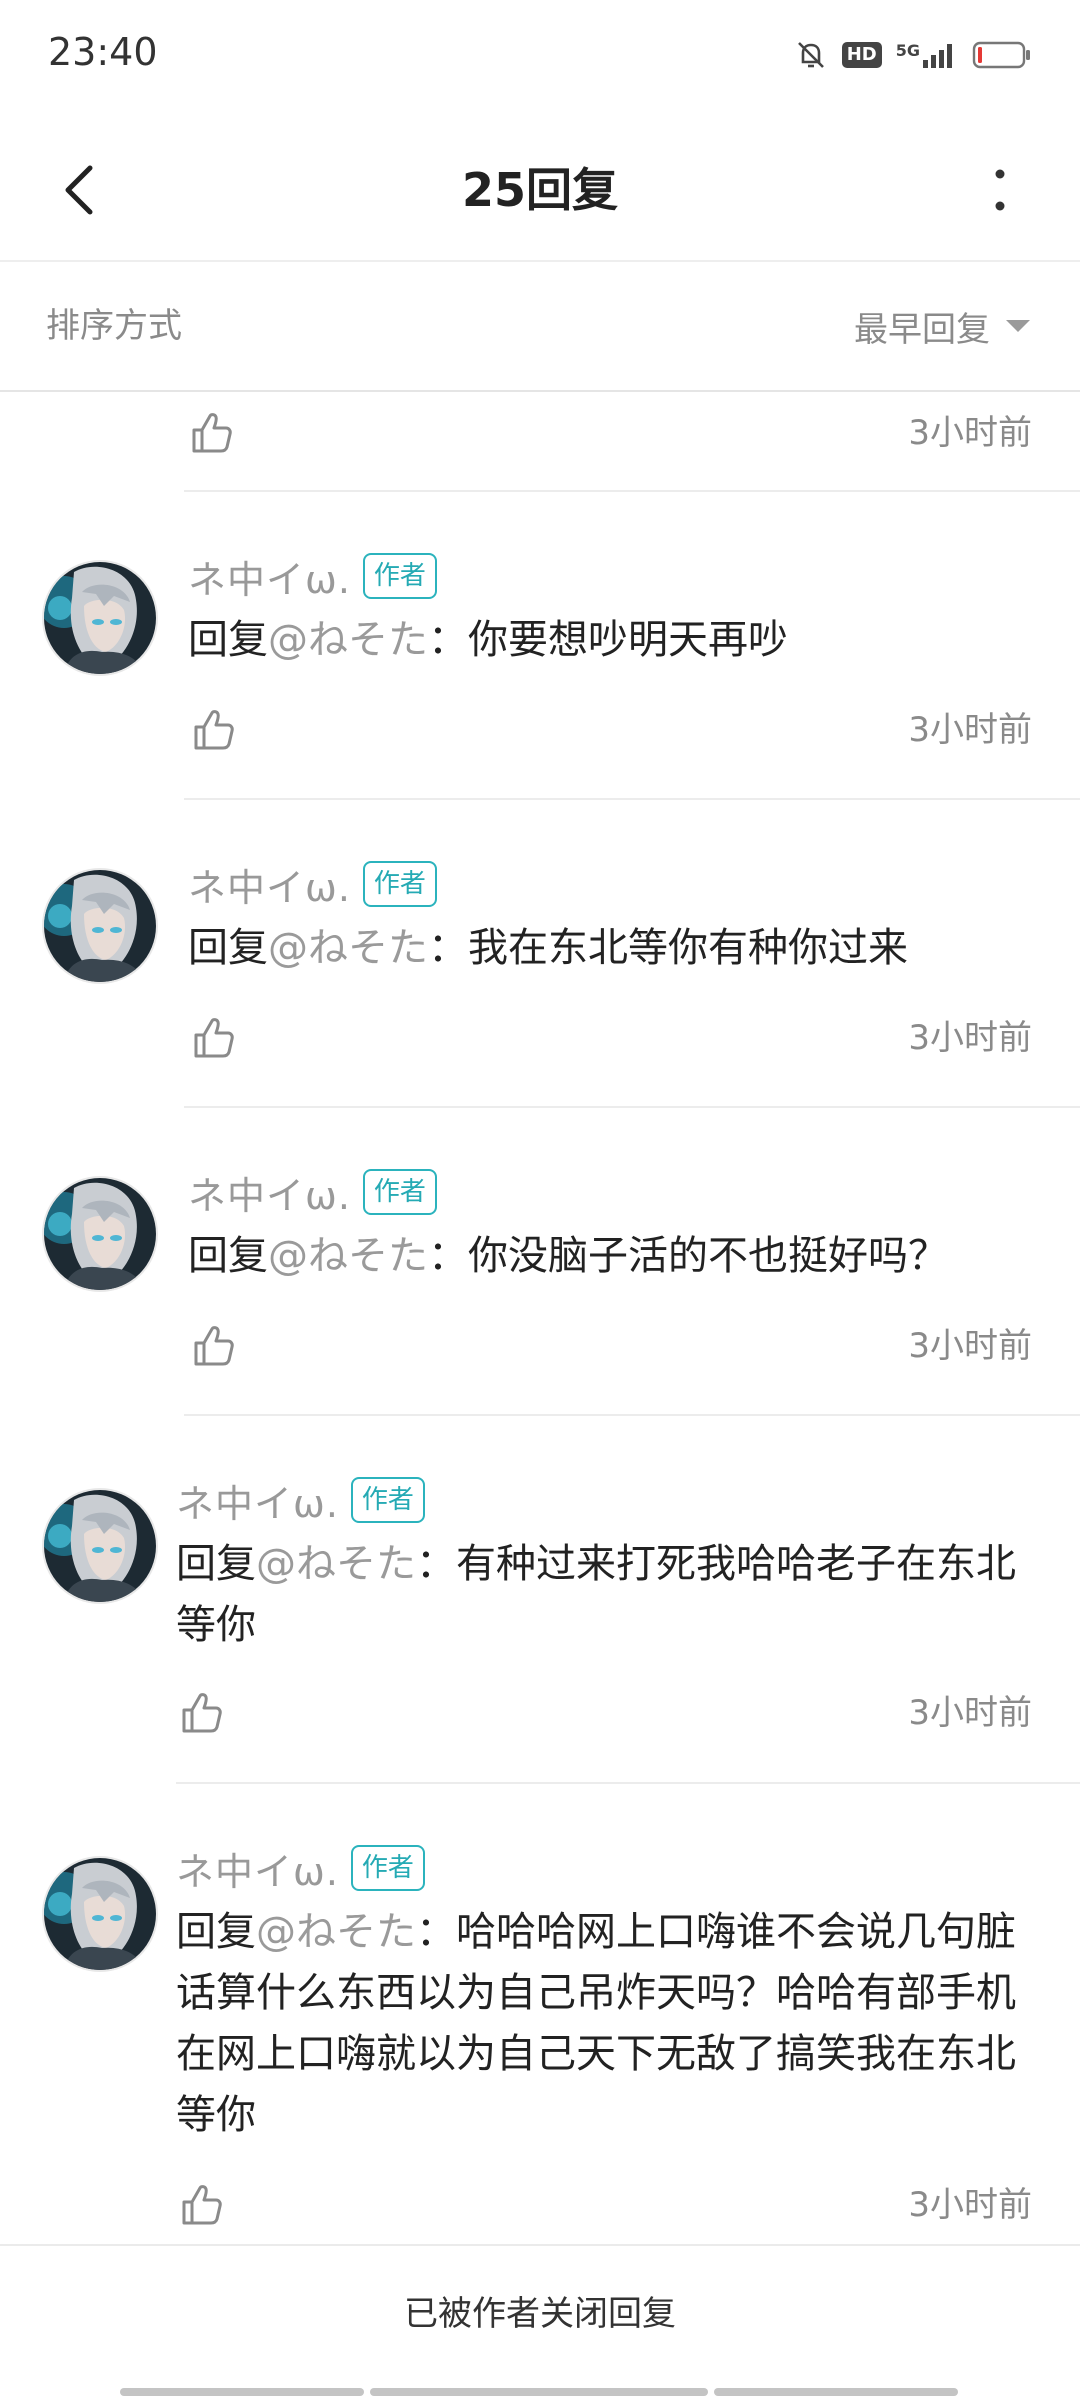 The image size is (1080, 2402). What do you see at coordinates (688, 948) in the screenshot?
I see `reply-content: 我在东北等你有种你过来` at bounding box center [688, 948].